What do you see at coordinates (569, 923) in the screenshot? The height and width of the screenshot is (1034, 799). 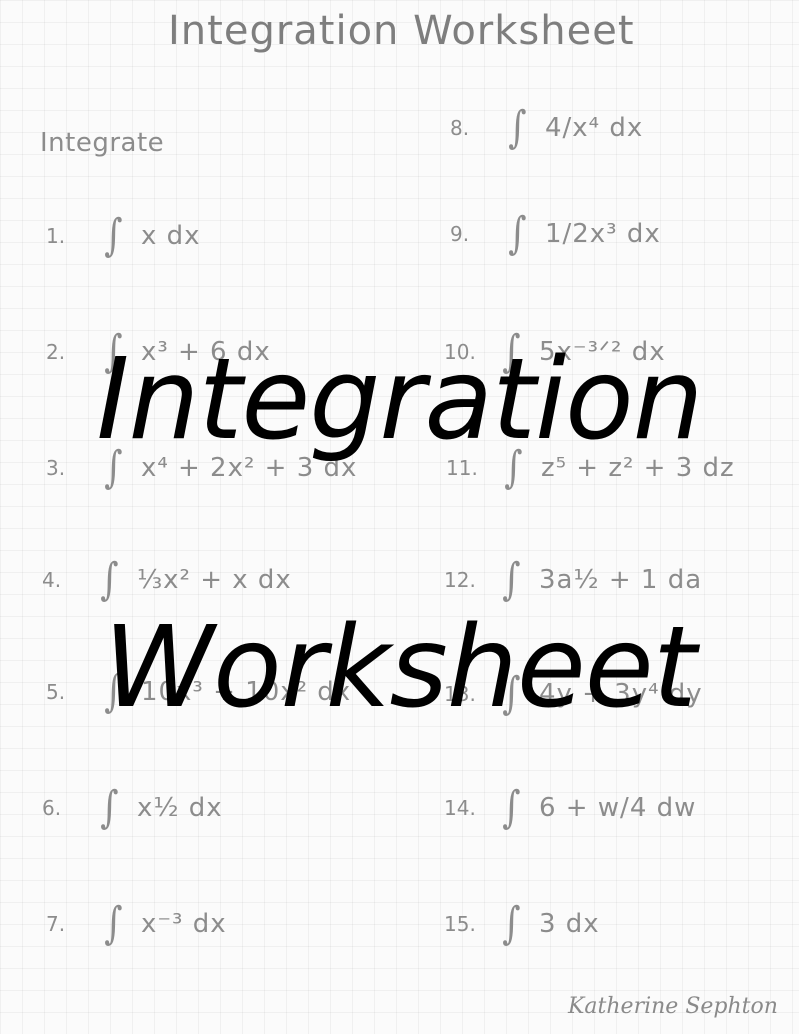 I see `problem-expression: 3 dx` at bounding box center [569, 923].